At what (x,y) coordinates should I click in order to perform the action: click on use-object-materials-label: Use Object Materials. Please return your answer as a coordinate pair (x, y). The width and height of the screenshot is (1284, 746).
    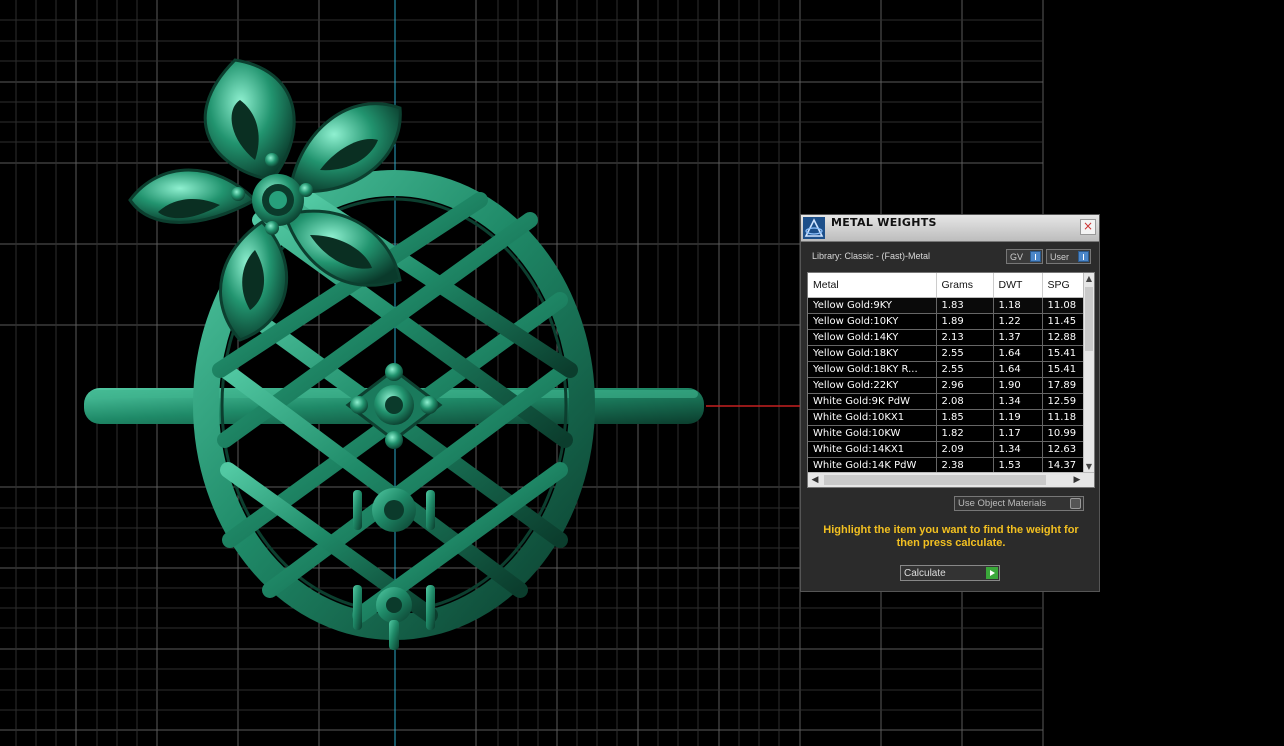
    Looking at the image, I should click on (1002, 503).